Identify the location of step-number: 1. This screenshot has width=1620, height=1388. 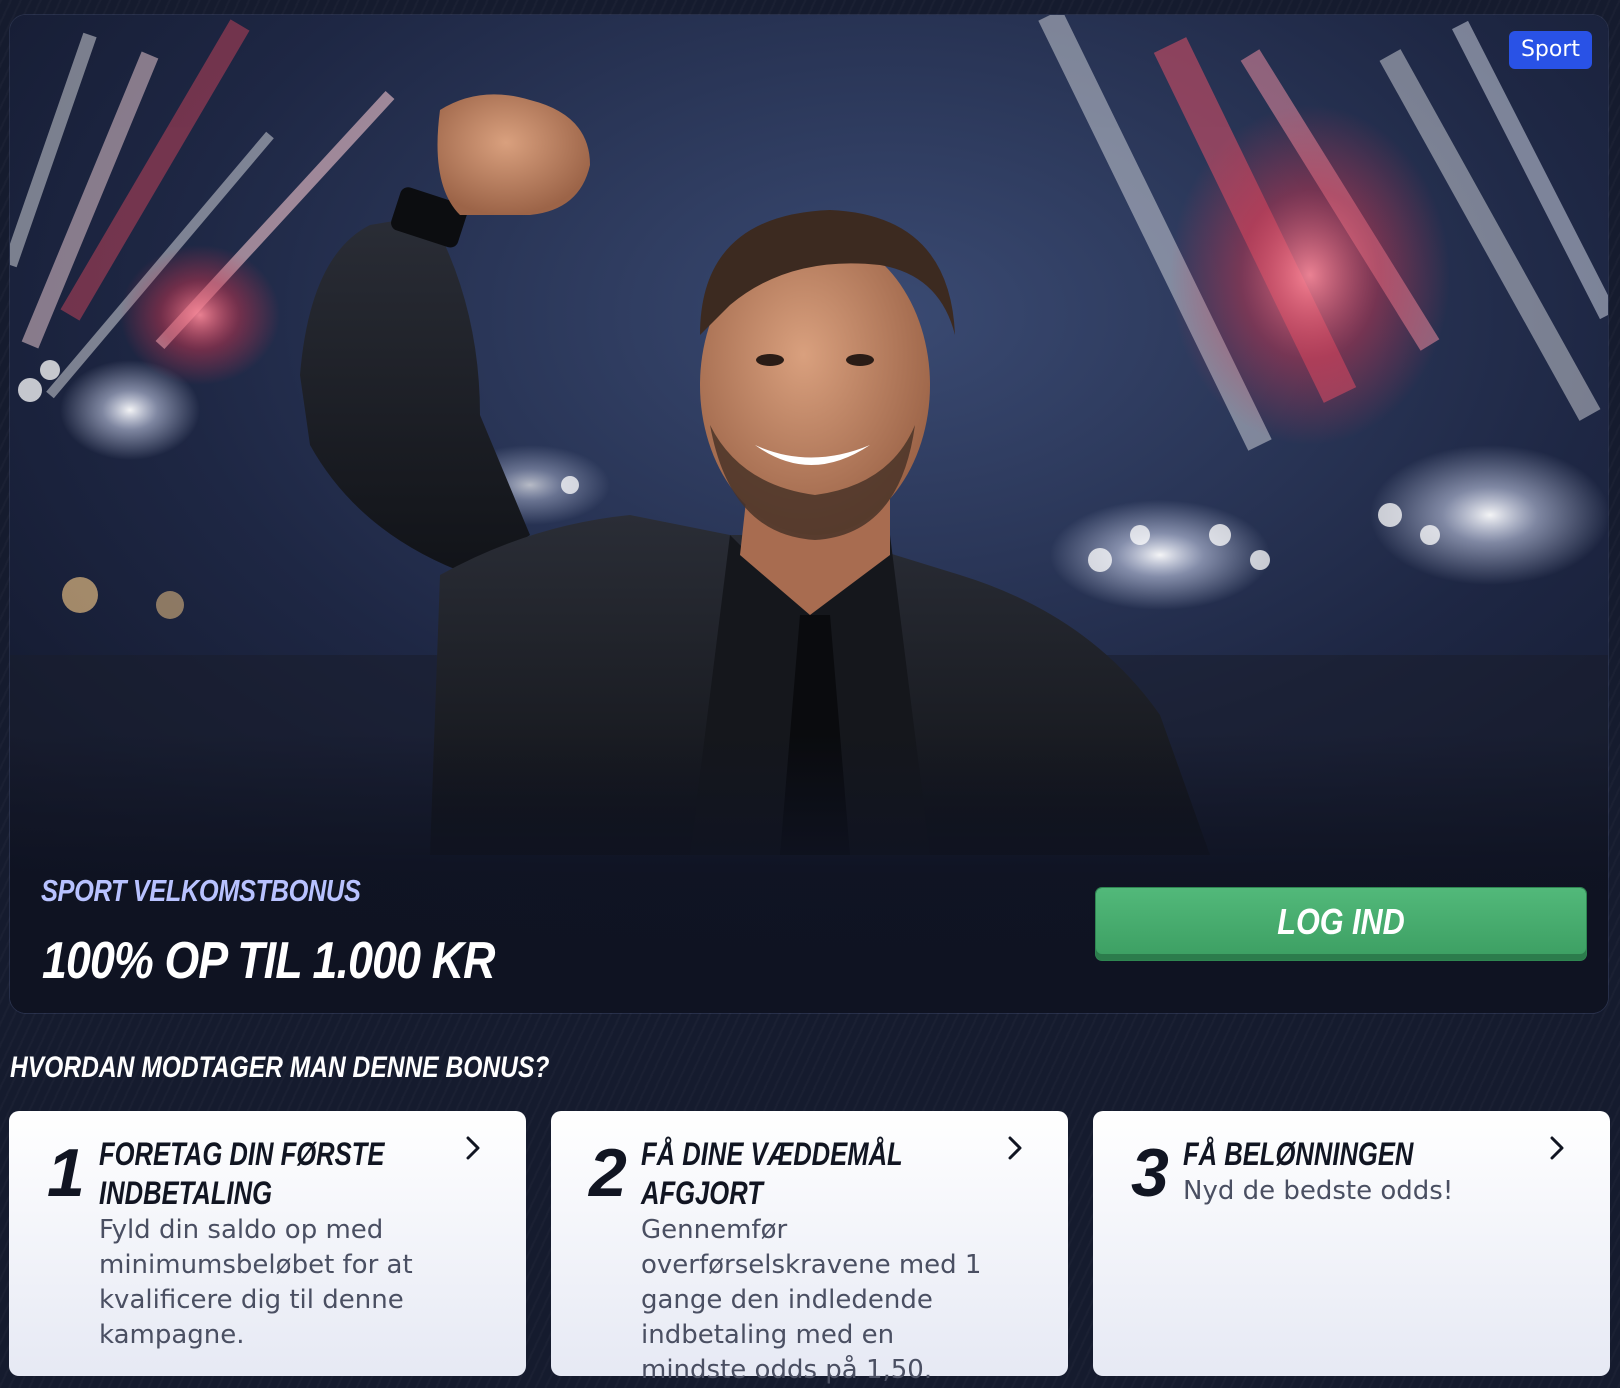
(66, 1173).